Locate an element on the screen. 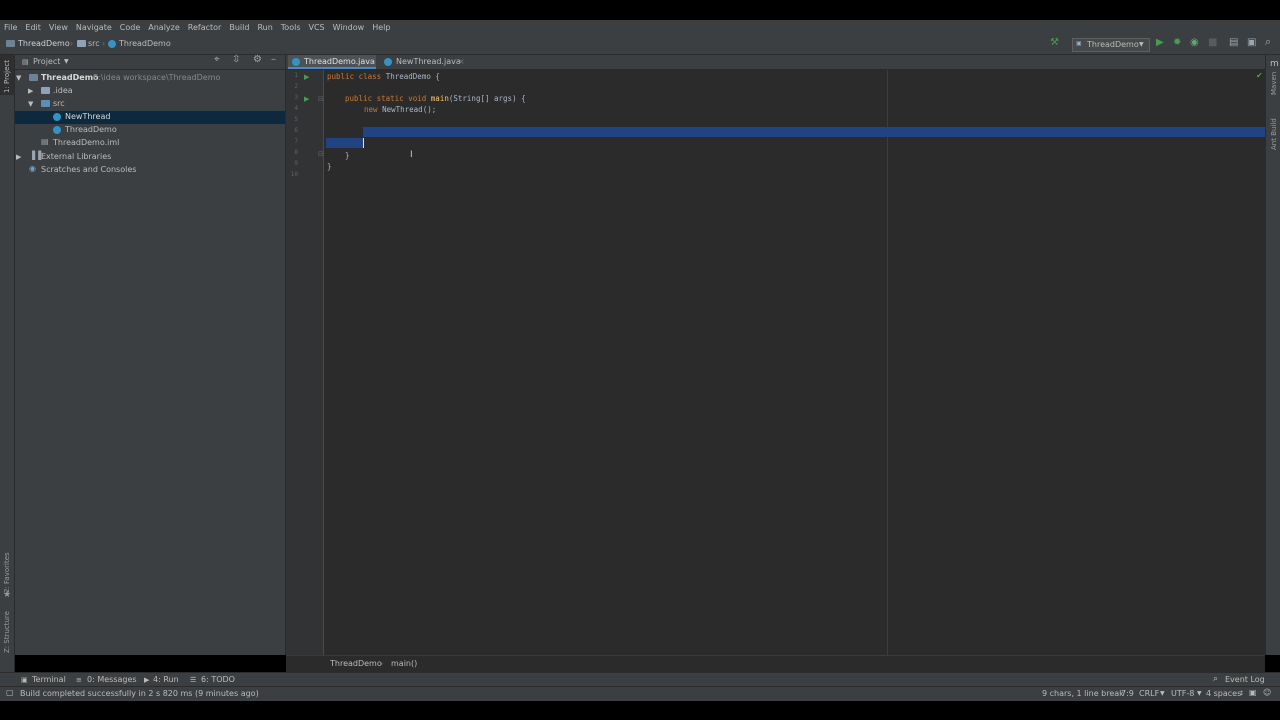 The width and height of the screenshot is (1280, 720). menu-view: View is located at coordinates (58, 27).